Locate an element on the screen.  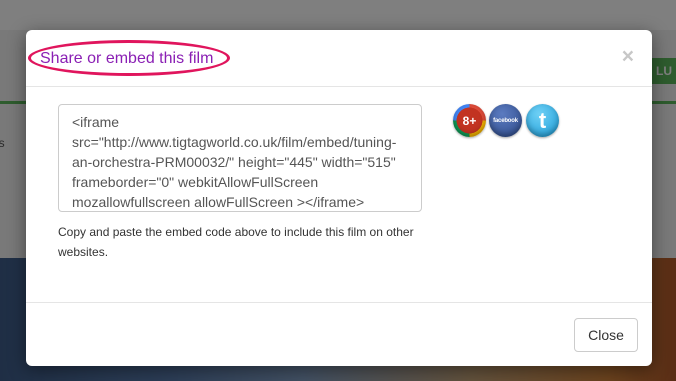
facebook-icon: facebook is located at coordinates (505, 120).